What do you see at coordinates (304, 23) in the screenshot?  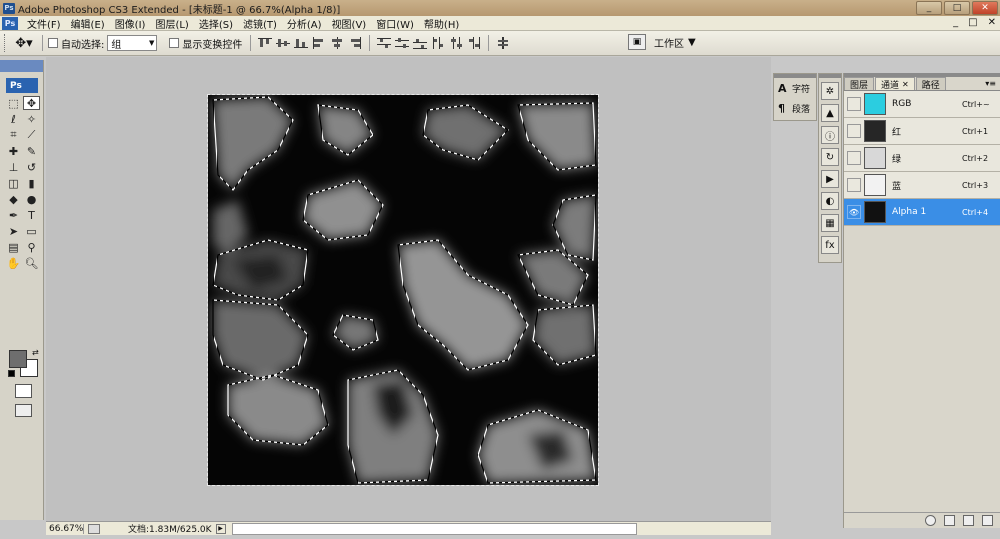 I see `menu-analysis: 分析(A)` at bounding box center [304, 23].